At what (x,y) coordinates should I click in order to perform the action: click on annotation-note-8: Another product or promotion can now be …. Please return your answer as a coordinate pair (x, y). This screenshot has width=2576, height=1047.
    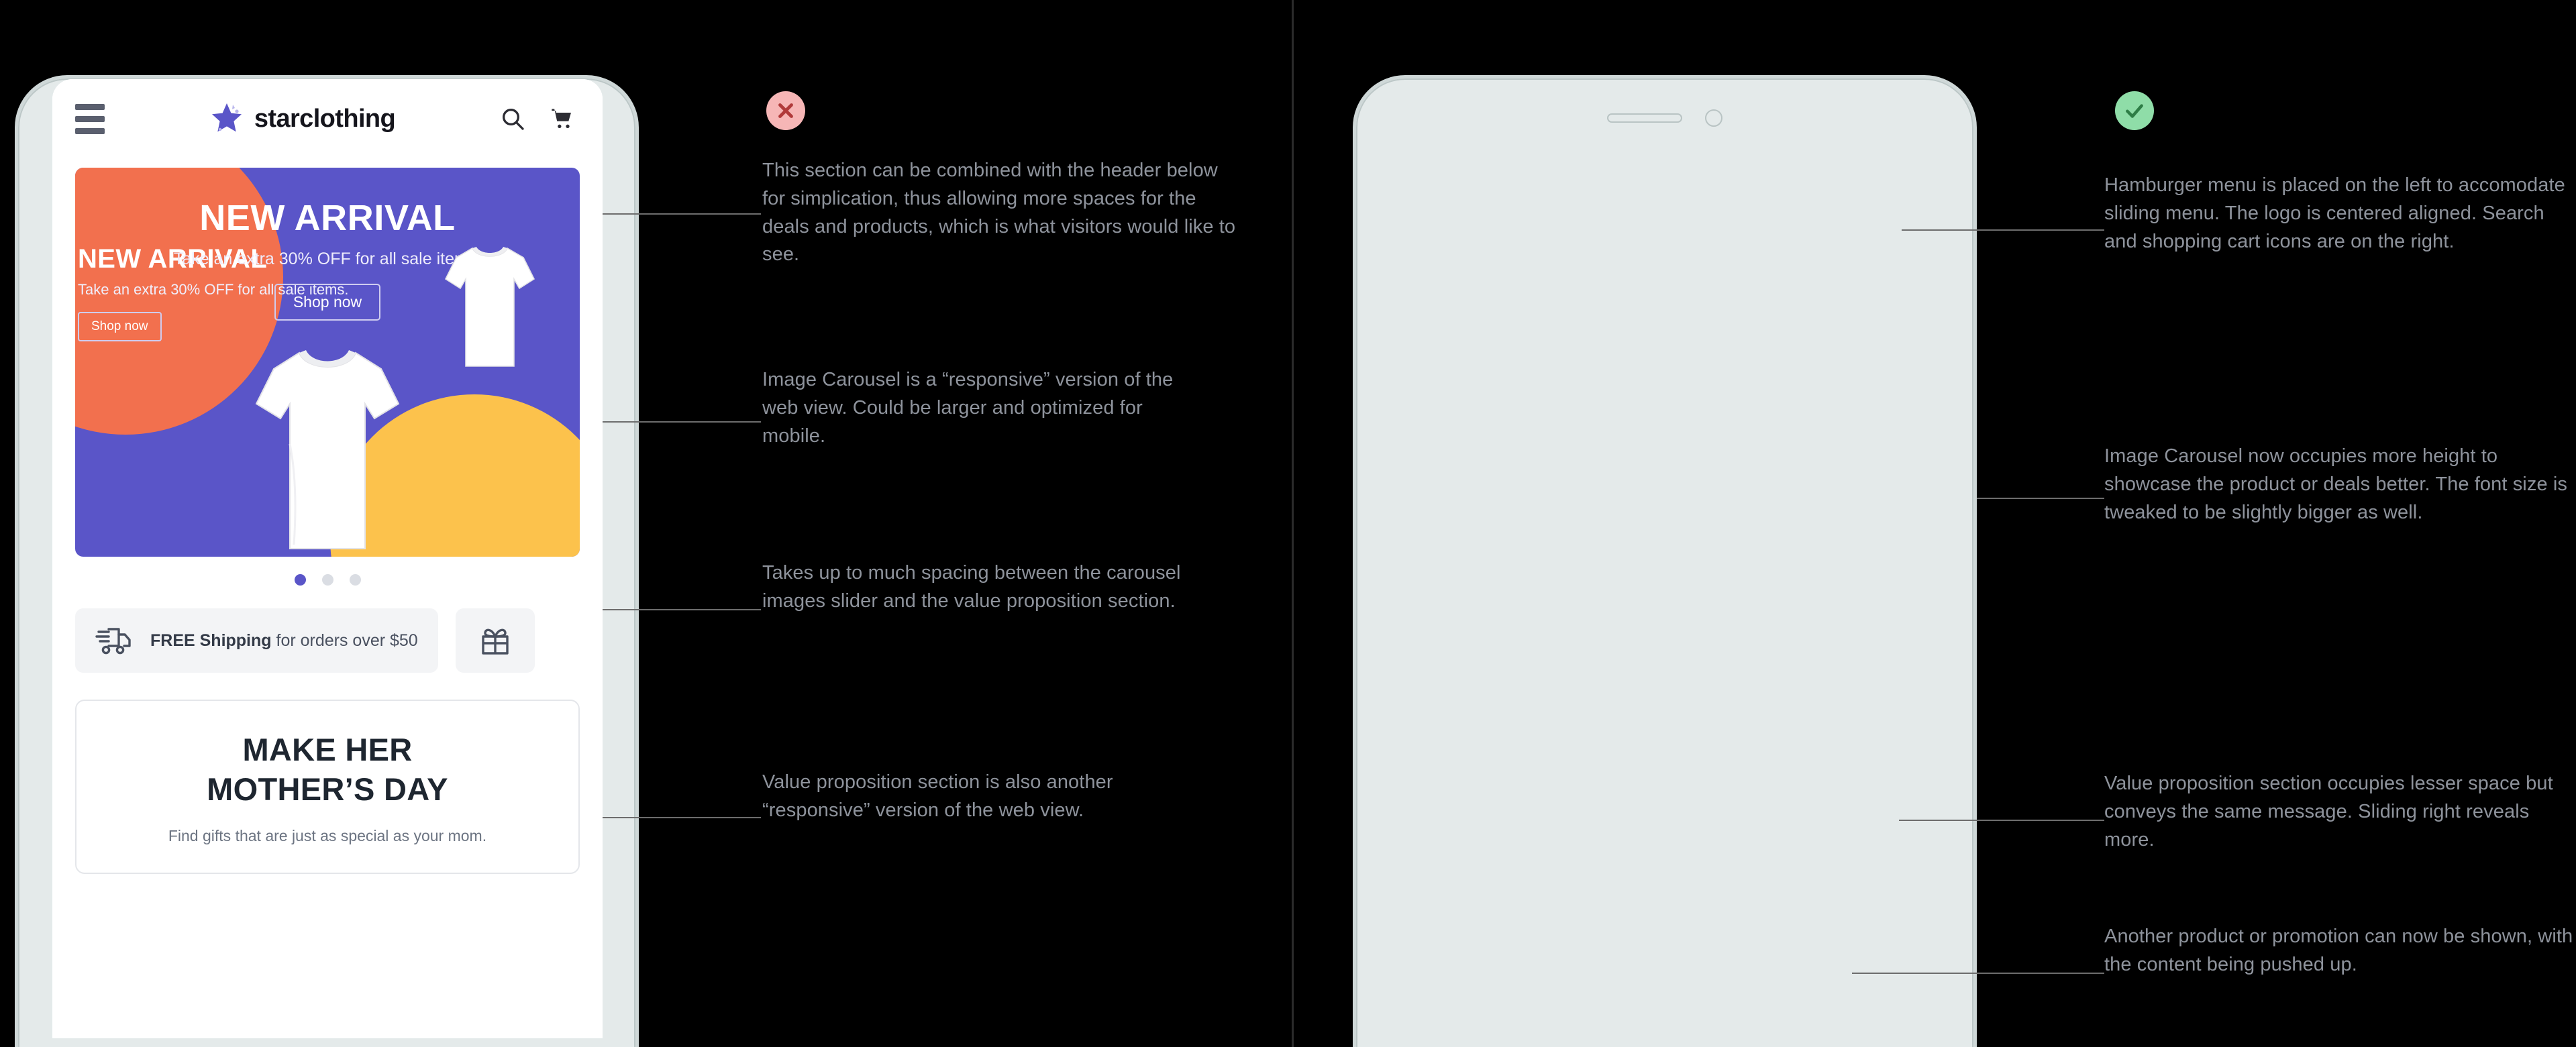
    Looking at the image, I should click on (2338, 950).